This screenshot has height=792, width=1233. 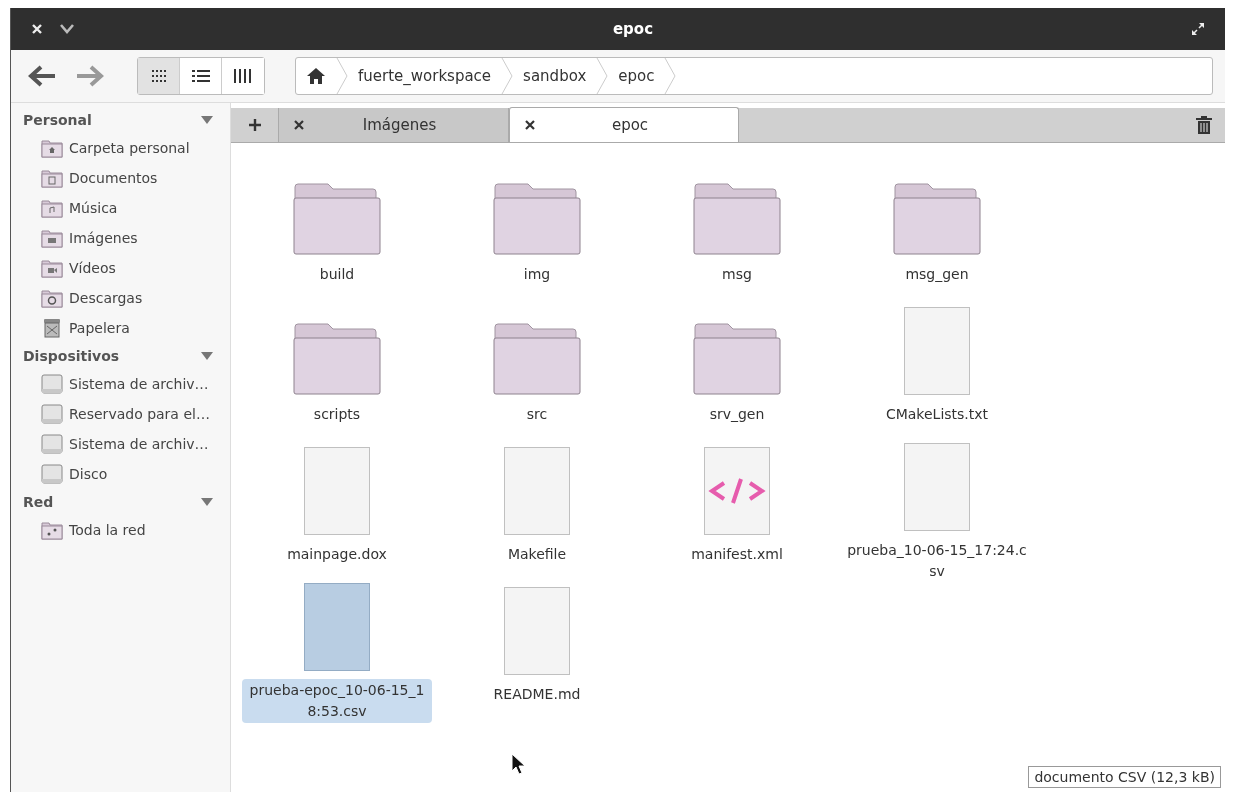 I want to click on chevron-down-icon, so click(x=67, y=29).